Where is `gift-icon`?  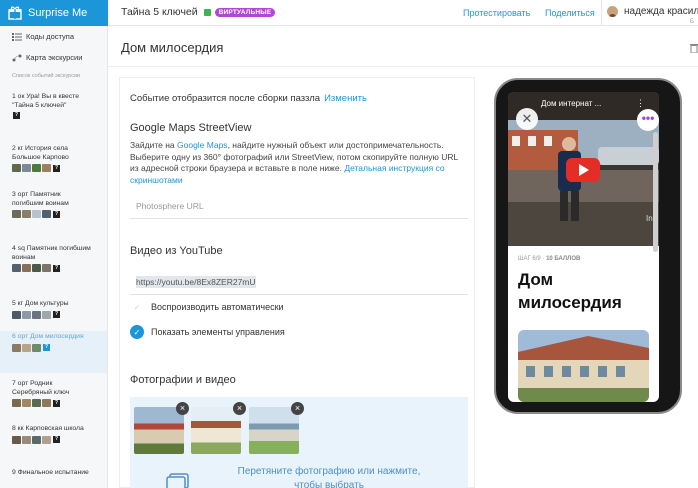
gift-icon is located at coordinates (15, 13).